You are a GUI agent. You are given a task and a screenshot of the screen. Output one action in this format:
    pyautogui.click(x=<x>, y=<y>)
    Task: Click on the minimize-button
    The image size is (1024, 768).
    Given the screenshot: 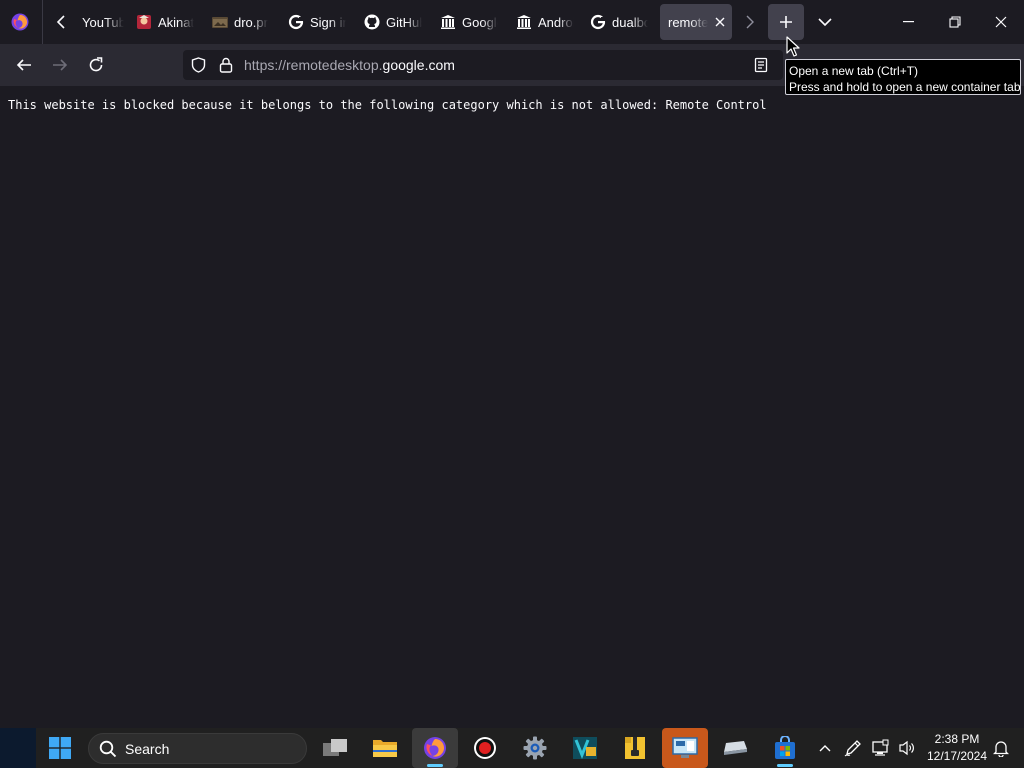 What is the action you would take?
    pyautogui.click(x=909, y=22)
    